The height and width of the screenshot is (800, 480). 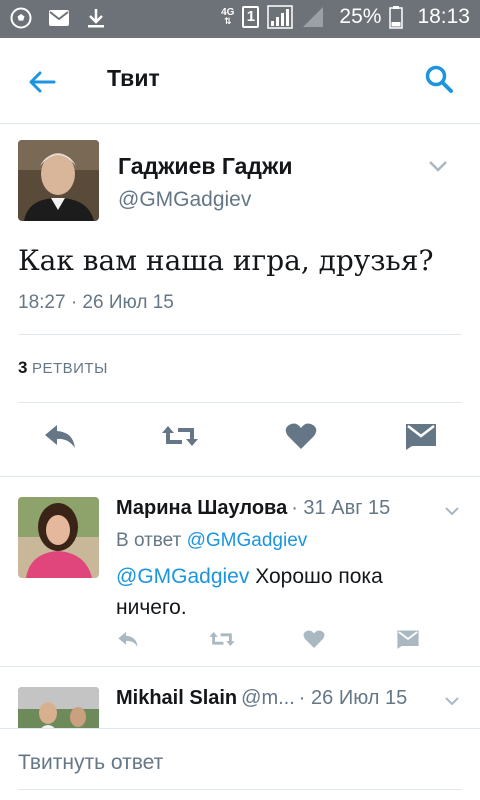 I want to click on battery-icon, so click(x=396, y=17).